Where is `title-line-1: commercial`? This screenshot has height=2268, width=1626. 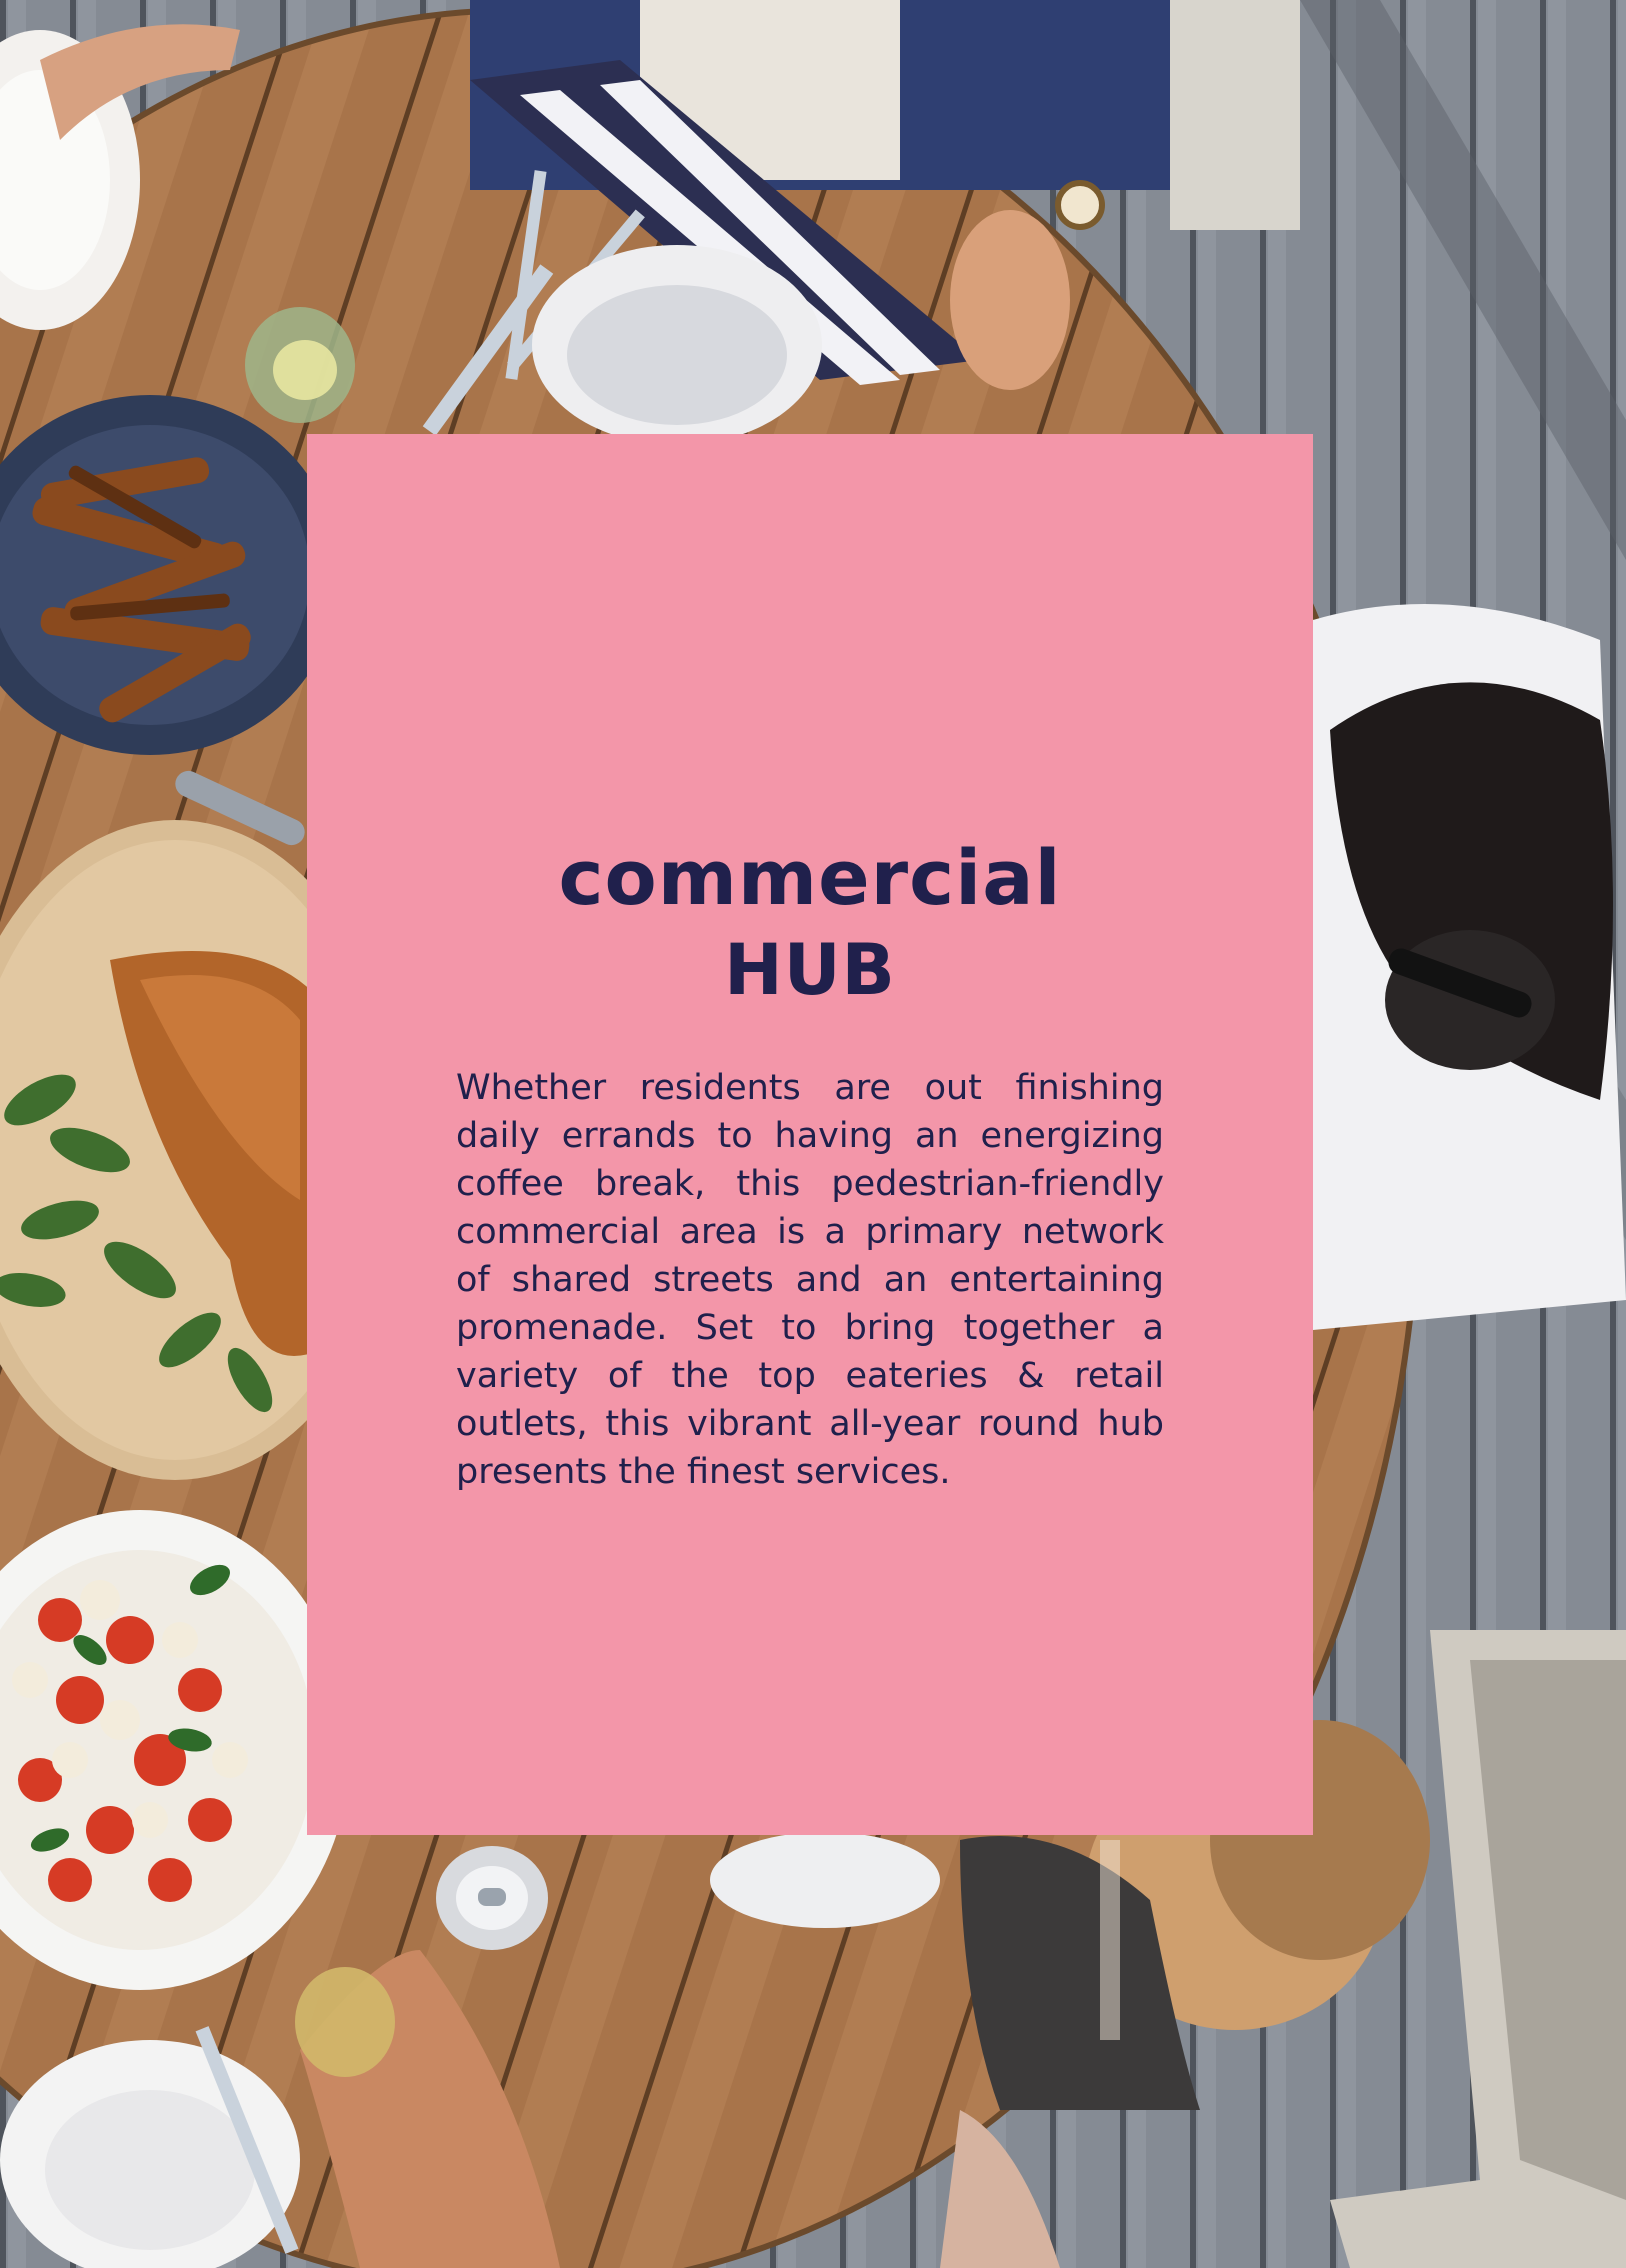
title-line-1: commercial is located at coordinates (810, 877).